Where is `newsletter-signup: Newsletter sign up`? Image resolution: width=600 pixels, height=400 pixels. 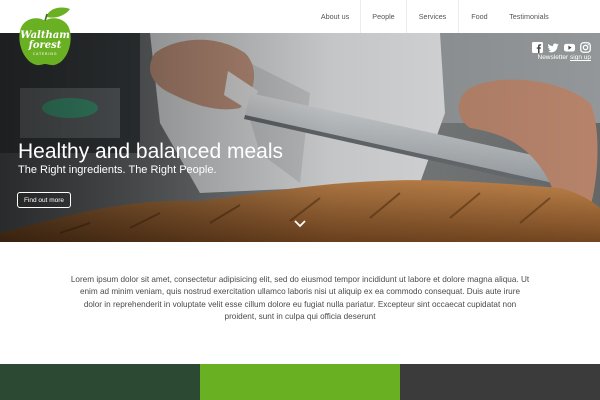 newsletter-signup: Newsletter sign up is located at coordinates (565, 57).